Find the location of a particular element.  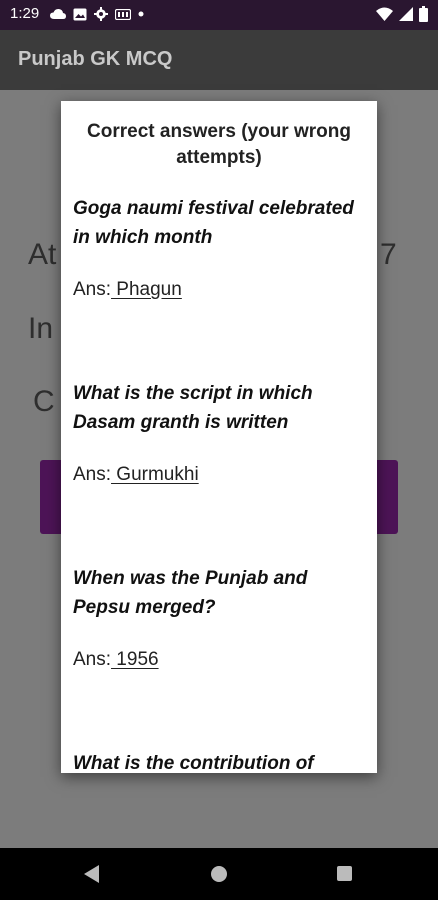

dialog-title: Correct answers (your wrong attempts) is located at coordinates (219, 144).